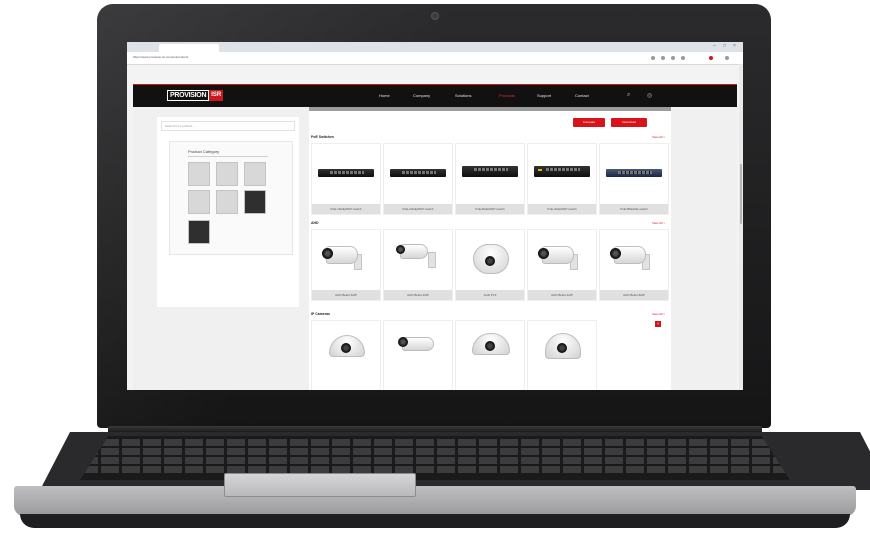 This screenshot has height=539, width=870. Describe the element at coordinates (255, 174) in the screenshot. I see `category-tile-recorders` at that location.